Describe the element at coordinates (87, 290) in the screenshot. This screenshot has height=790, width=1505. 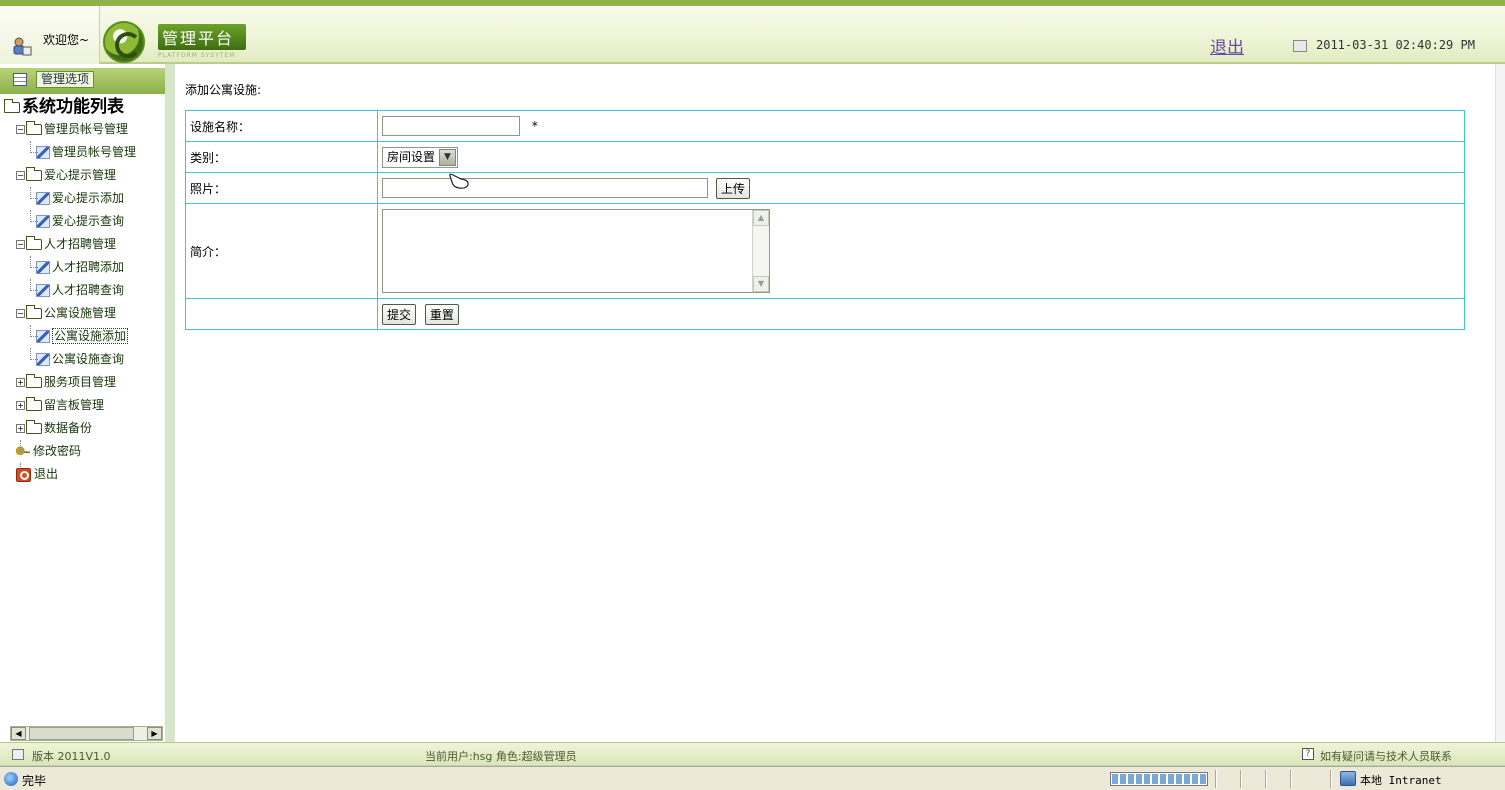
I see `tree-item-recruitment-query: 人才招聘查询` at that location.